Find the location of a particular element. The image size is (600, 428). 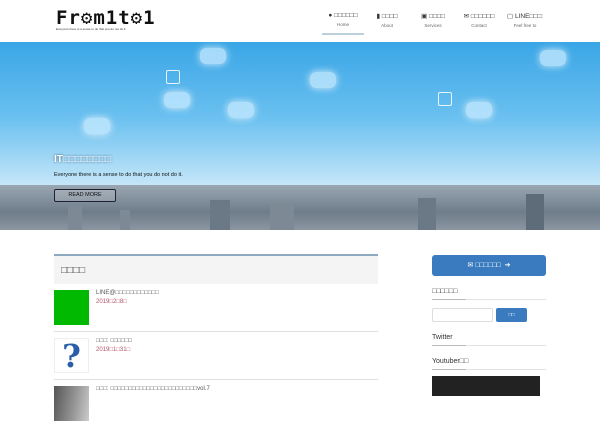

image-icon: ▣ is located at coordinates (424, 16).